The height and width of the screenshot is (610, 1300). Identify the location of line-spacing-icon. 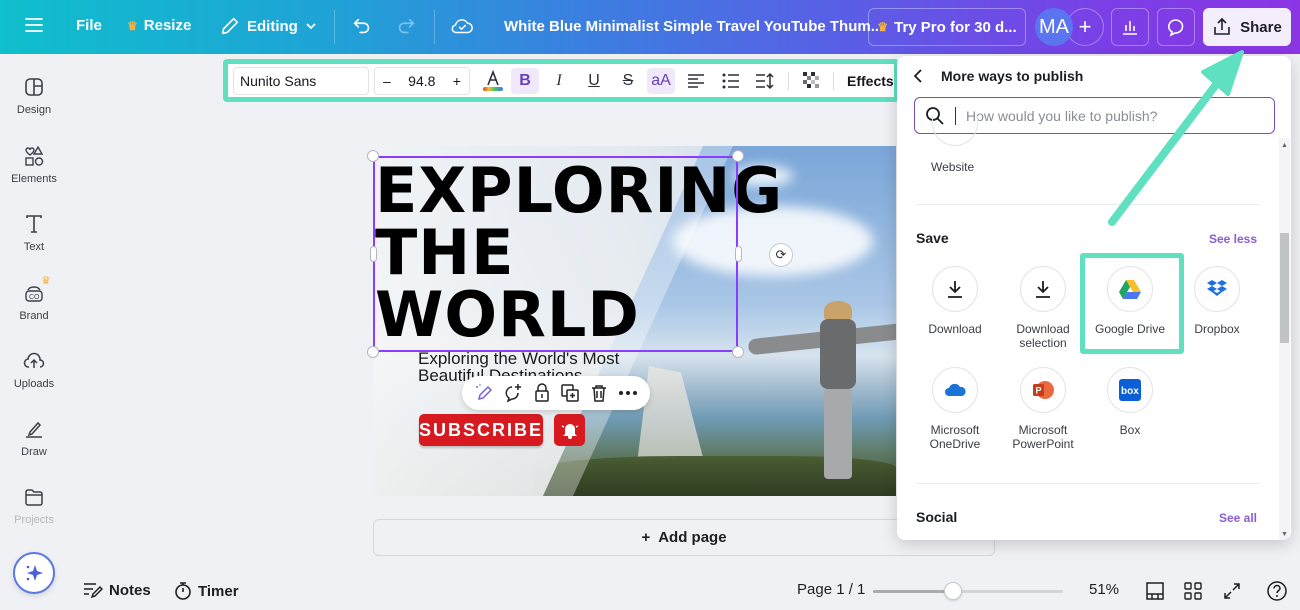
(765, 81).